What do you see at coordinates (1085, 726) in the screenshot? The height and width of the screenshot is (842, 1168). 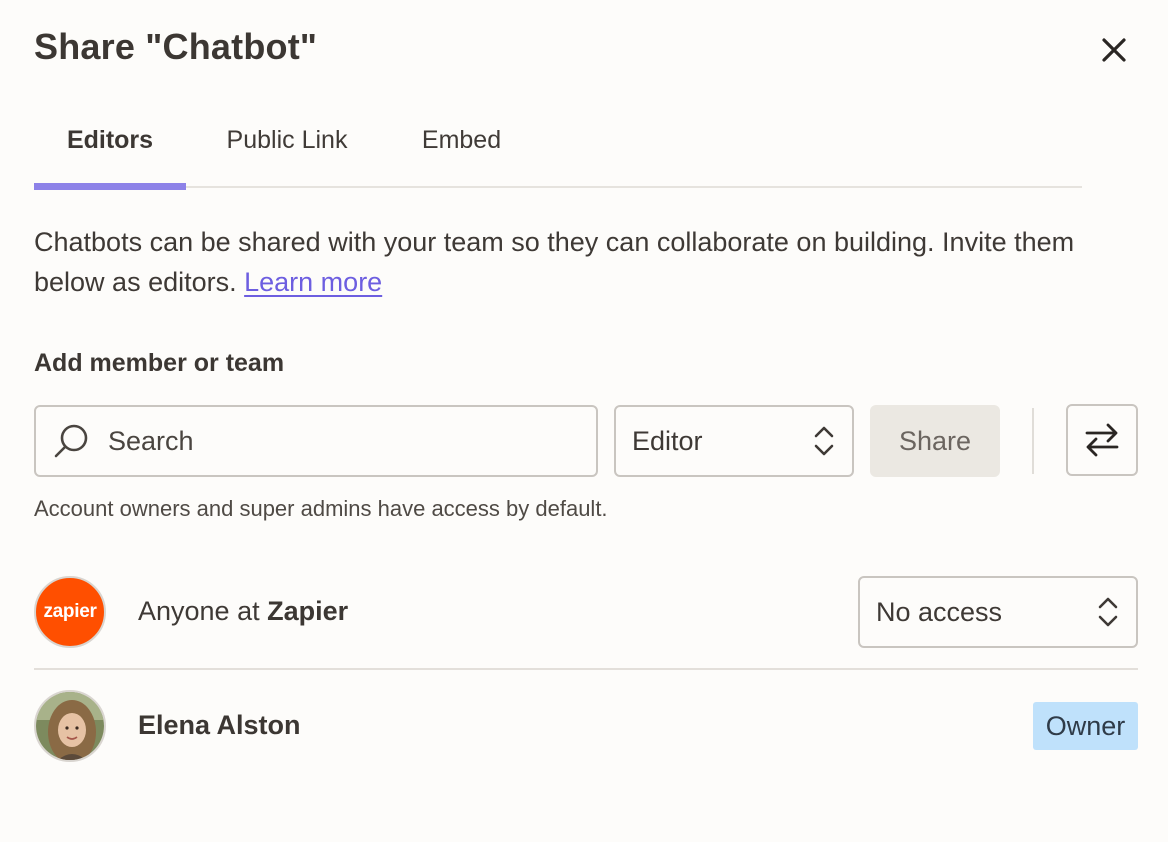 I see `role-badge: Owner` at bounding box center [1085, 726].